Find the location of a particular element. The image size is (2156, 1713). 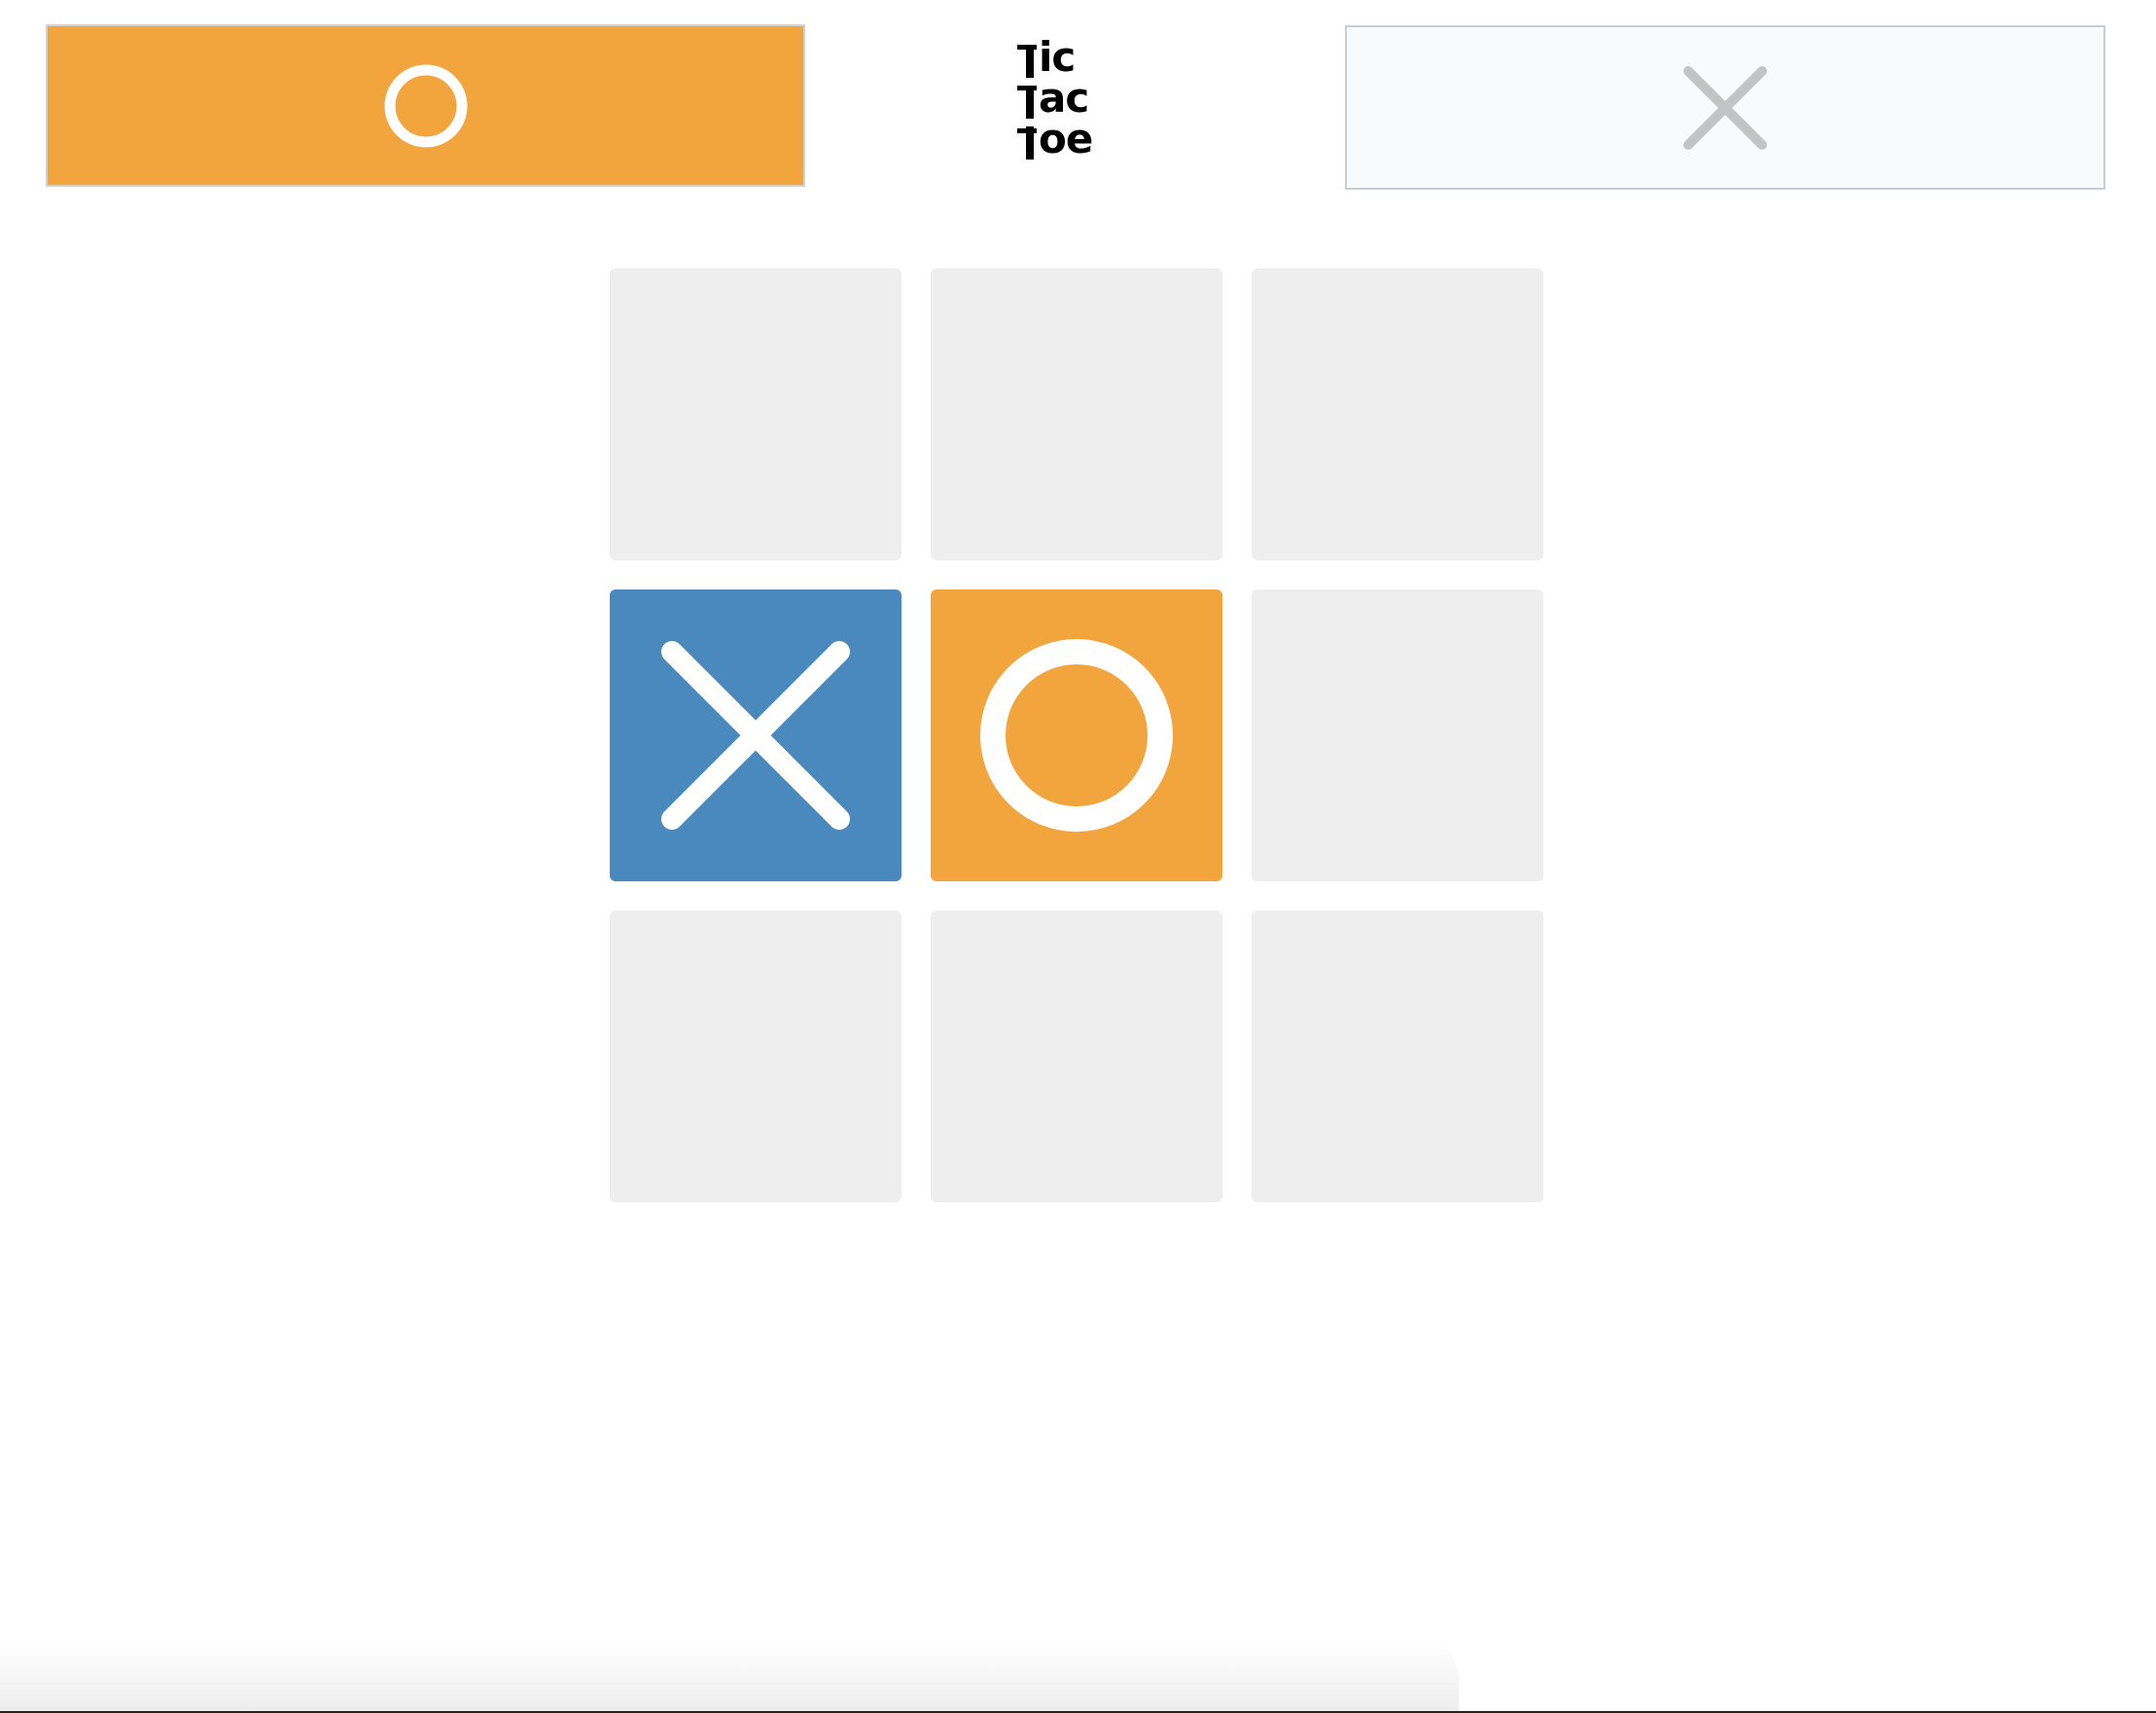

title-line-2: ac is located at coordinates (1064, 98).